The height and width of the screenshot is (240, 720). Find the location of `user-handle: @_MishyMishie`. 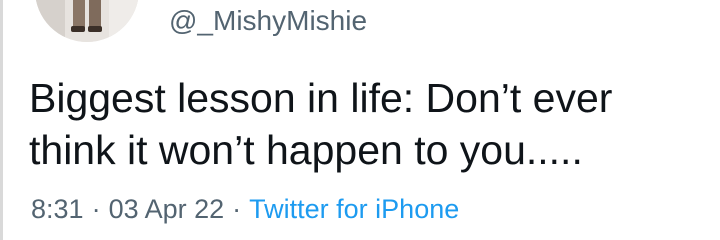

user-handle: @_MishyMishie is located at coordinates (268, 21).